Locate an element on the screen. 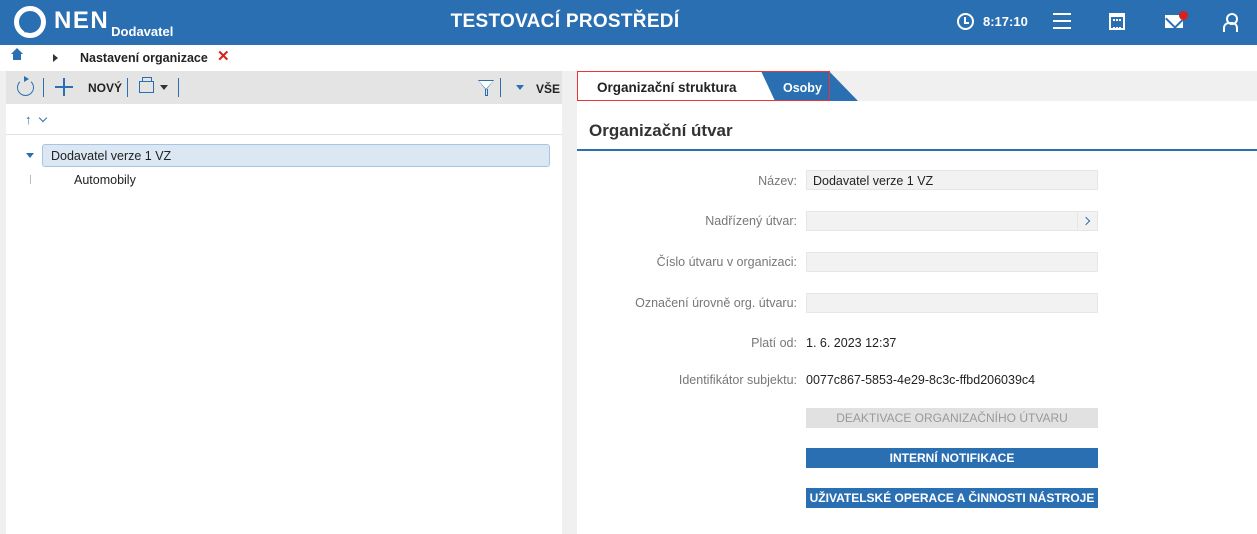  unit-level-field is located at coordinates (952, 303).